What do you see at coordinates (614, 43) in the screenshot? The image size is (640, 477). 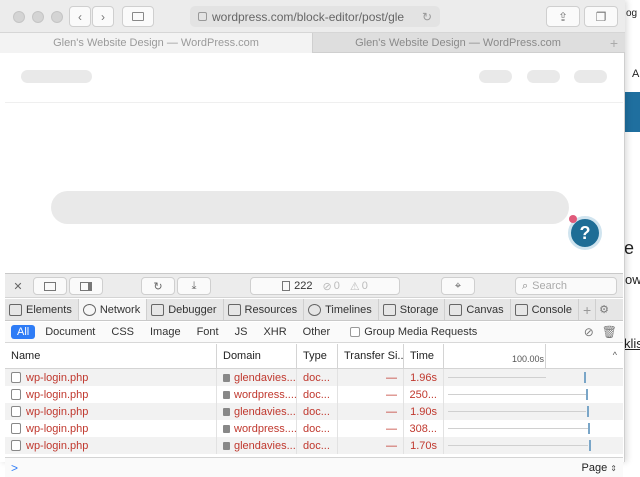 I see `new-tab-button: +` at bounding box center [614, 43].